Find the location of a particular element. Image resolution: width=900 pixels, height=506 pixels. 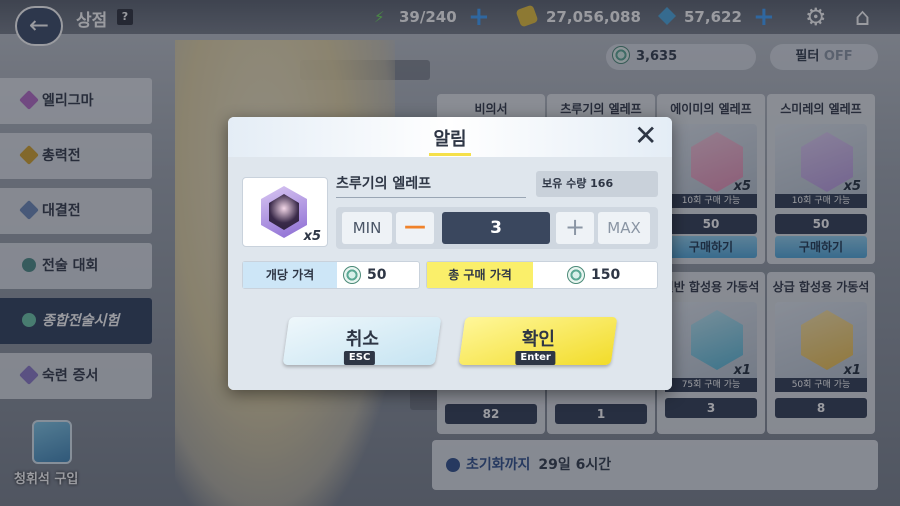

quantity-value: 3 is located at coordinates (496, 228).